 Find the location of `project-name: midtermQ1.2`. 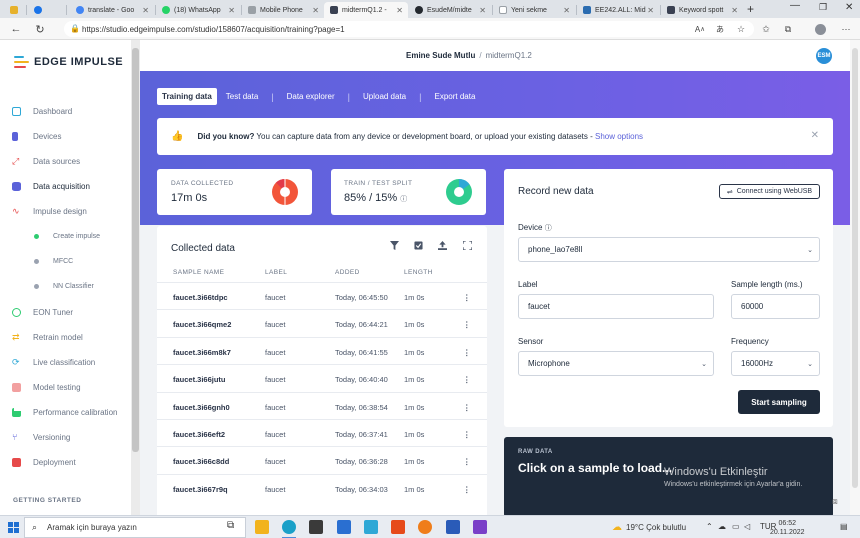

project-name: midtermQ1.2 is located at coordinates (509, 55).